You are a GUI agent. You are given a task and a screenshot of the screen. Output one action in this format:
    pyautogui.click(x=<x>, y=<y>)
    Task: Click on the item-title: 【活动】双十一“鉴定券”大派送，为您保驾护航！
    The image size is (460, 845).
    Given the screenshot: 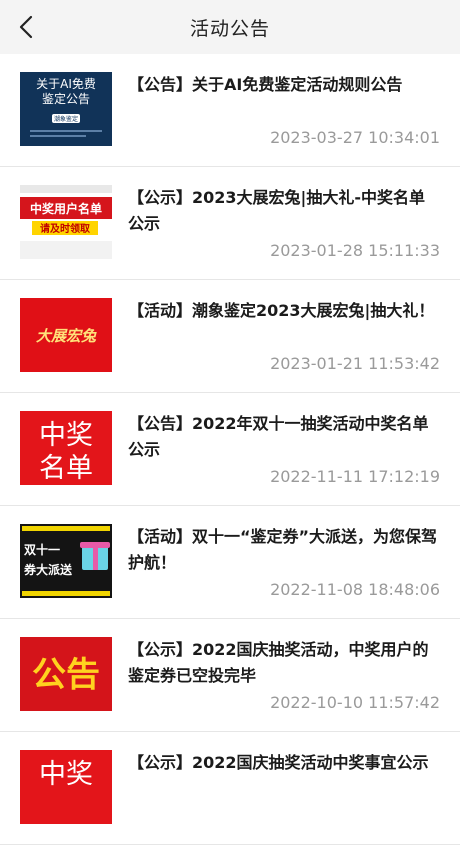 What is the action you would take?
    pyautogui.click(x=283, y=549)
    